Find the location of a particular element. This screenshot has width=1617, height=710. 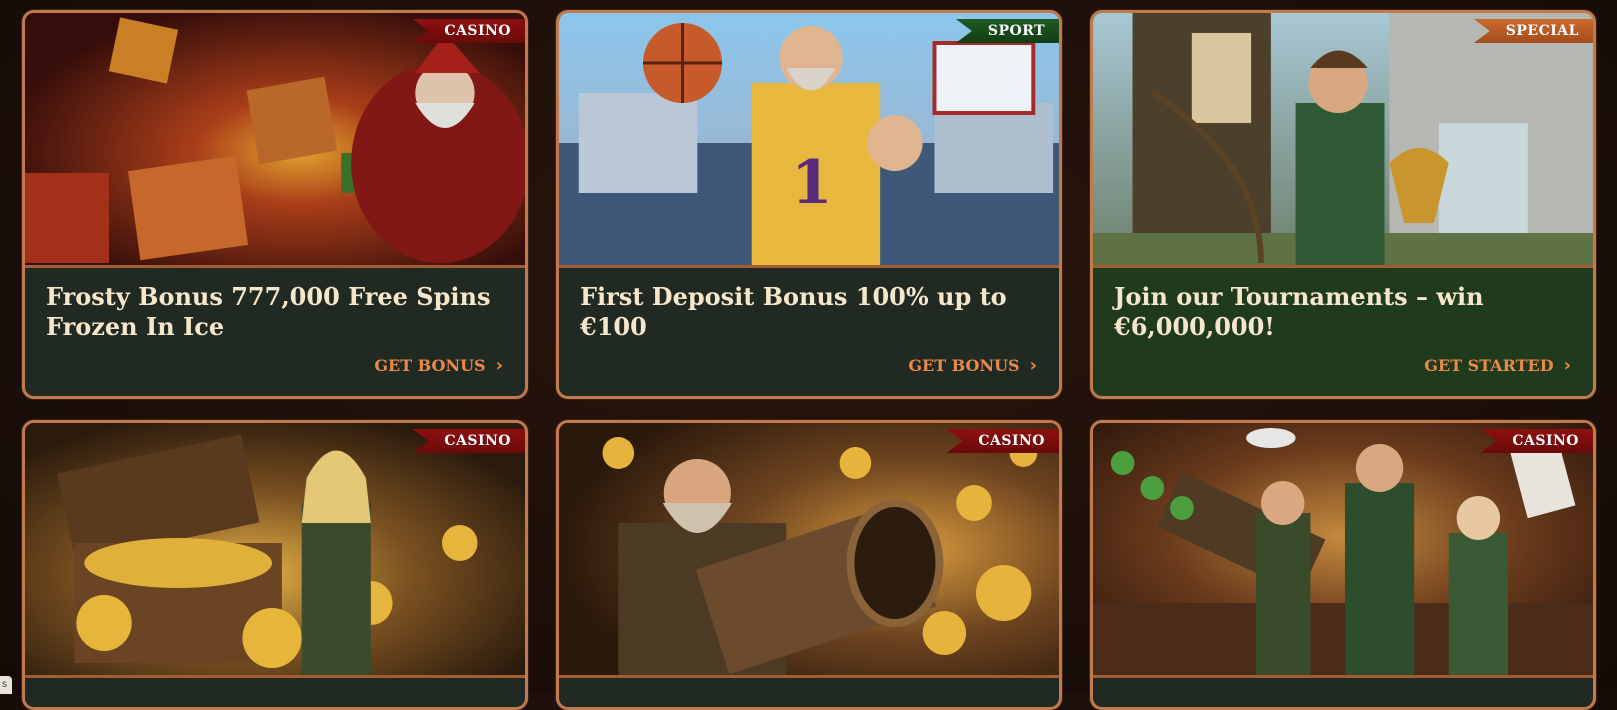

promo-title: First Deposit Bonus 100% up to €100 is located at coordinates (793, 311).